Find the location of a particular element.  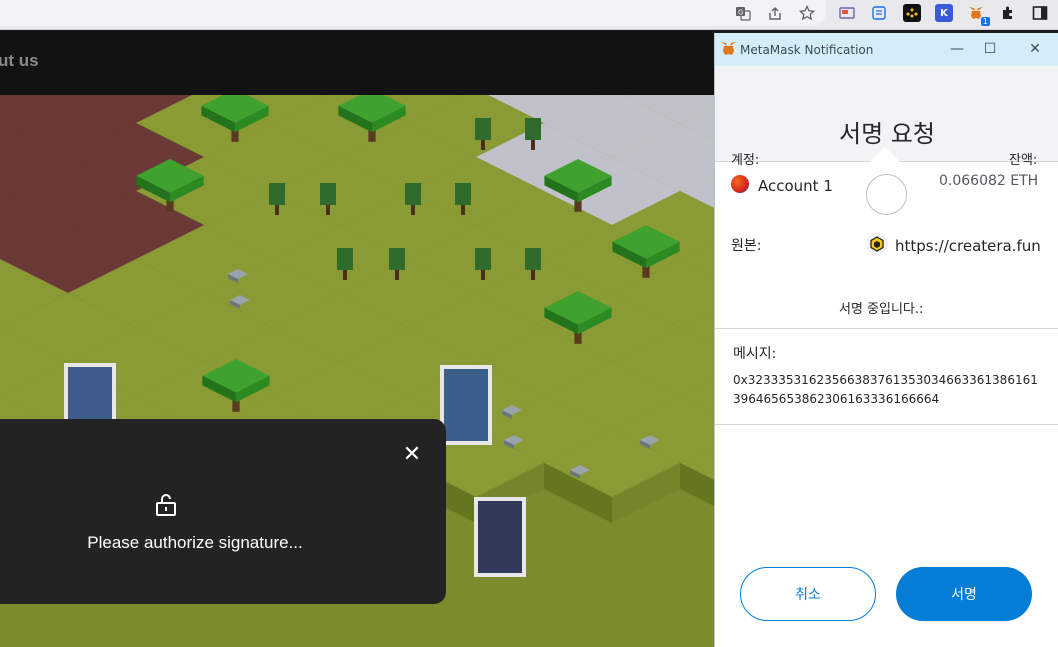

window-title: MetaMask Notification is located at coordinates (807, 50).